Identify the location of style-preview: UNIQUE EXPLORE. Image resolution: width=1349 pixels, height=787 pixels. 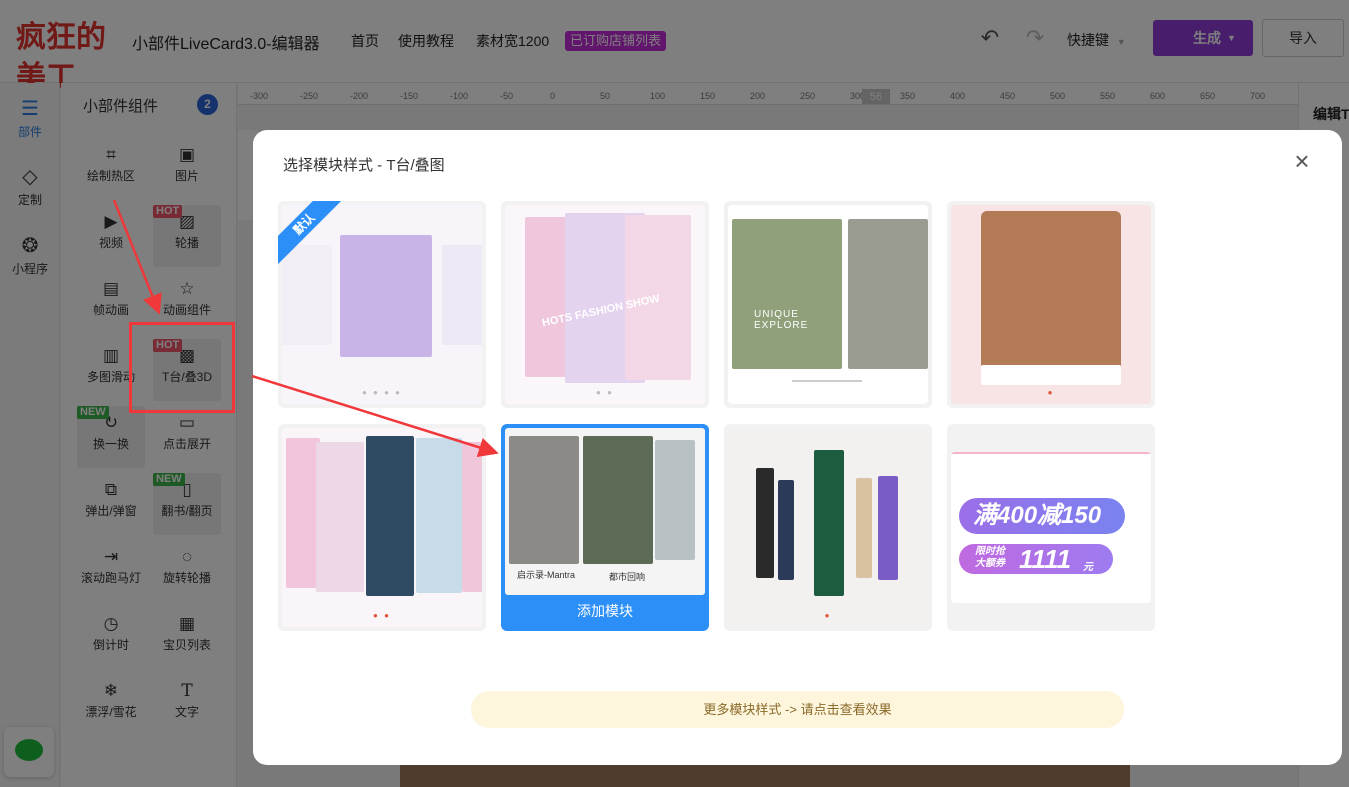
(828, 304).